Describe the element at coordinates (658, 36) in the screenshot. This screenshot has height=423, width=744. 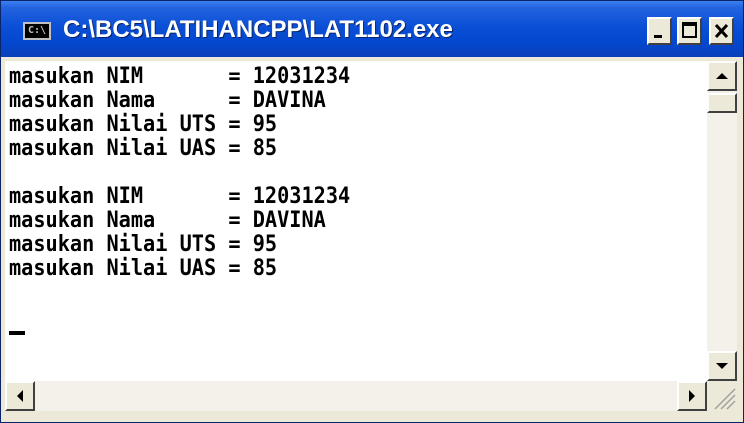
I see `minimize-icon` at that location.